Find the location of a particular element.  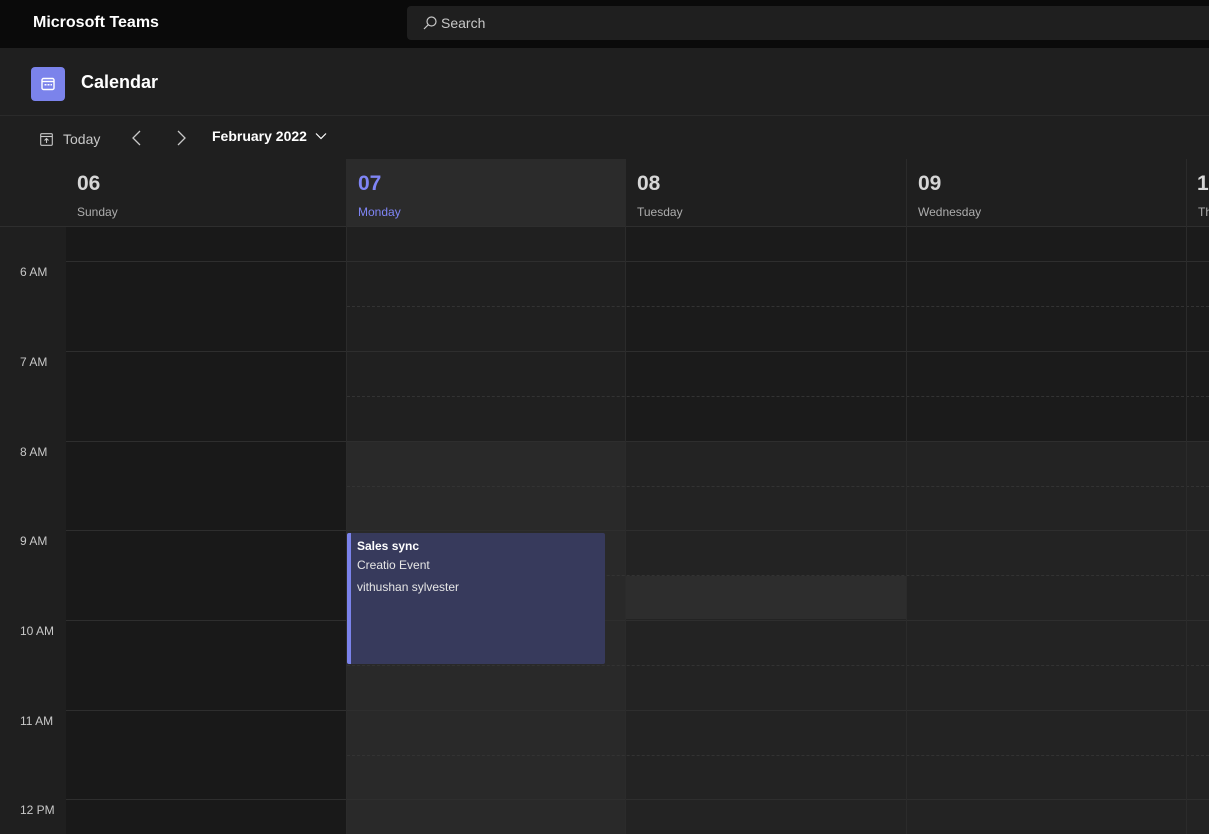

day-number: 1 is located at coordinates (1203, 183).